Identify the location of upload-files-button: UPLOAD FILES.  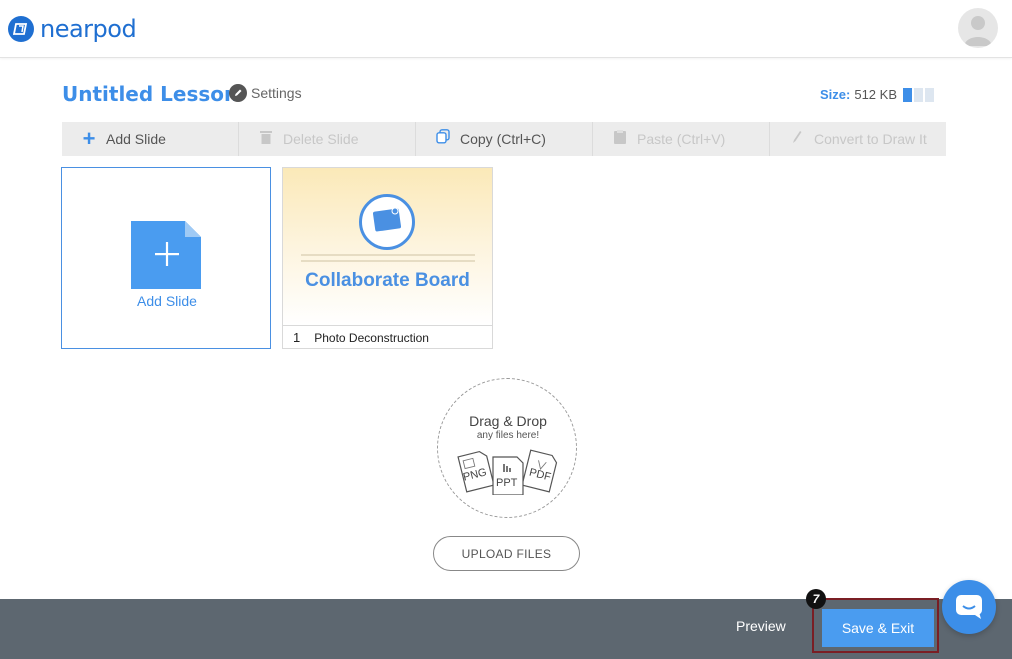
(506, 553).